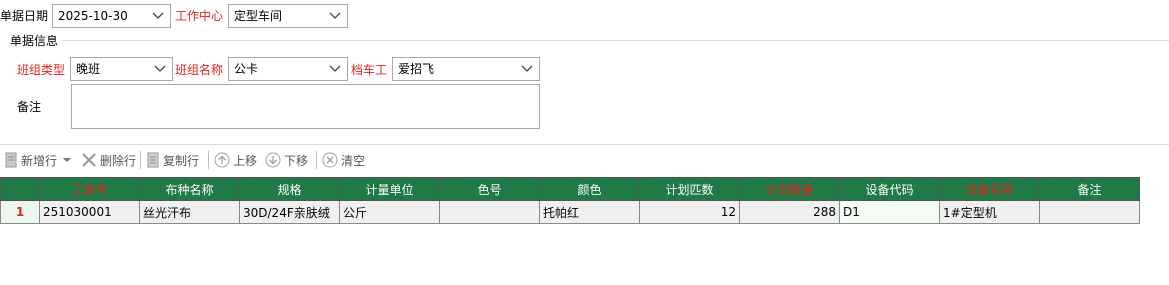 This screenshot has width=1169, height=285. What do you see at coordinates (153, 160) in the screenshot?
I see `copy-icon` at bounding box center [153, 160].